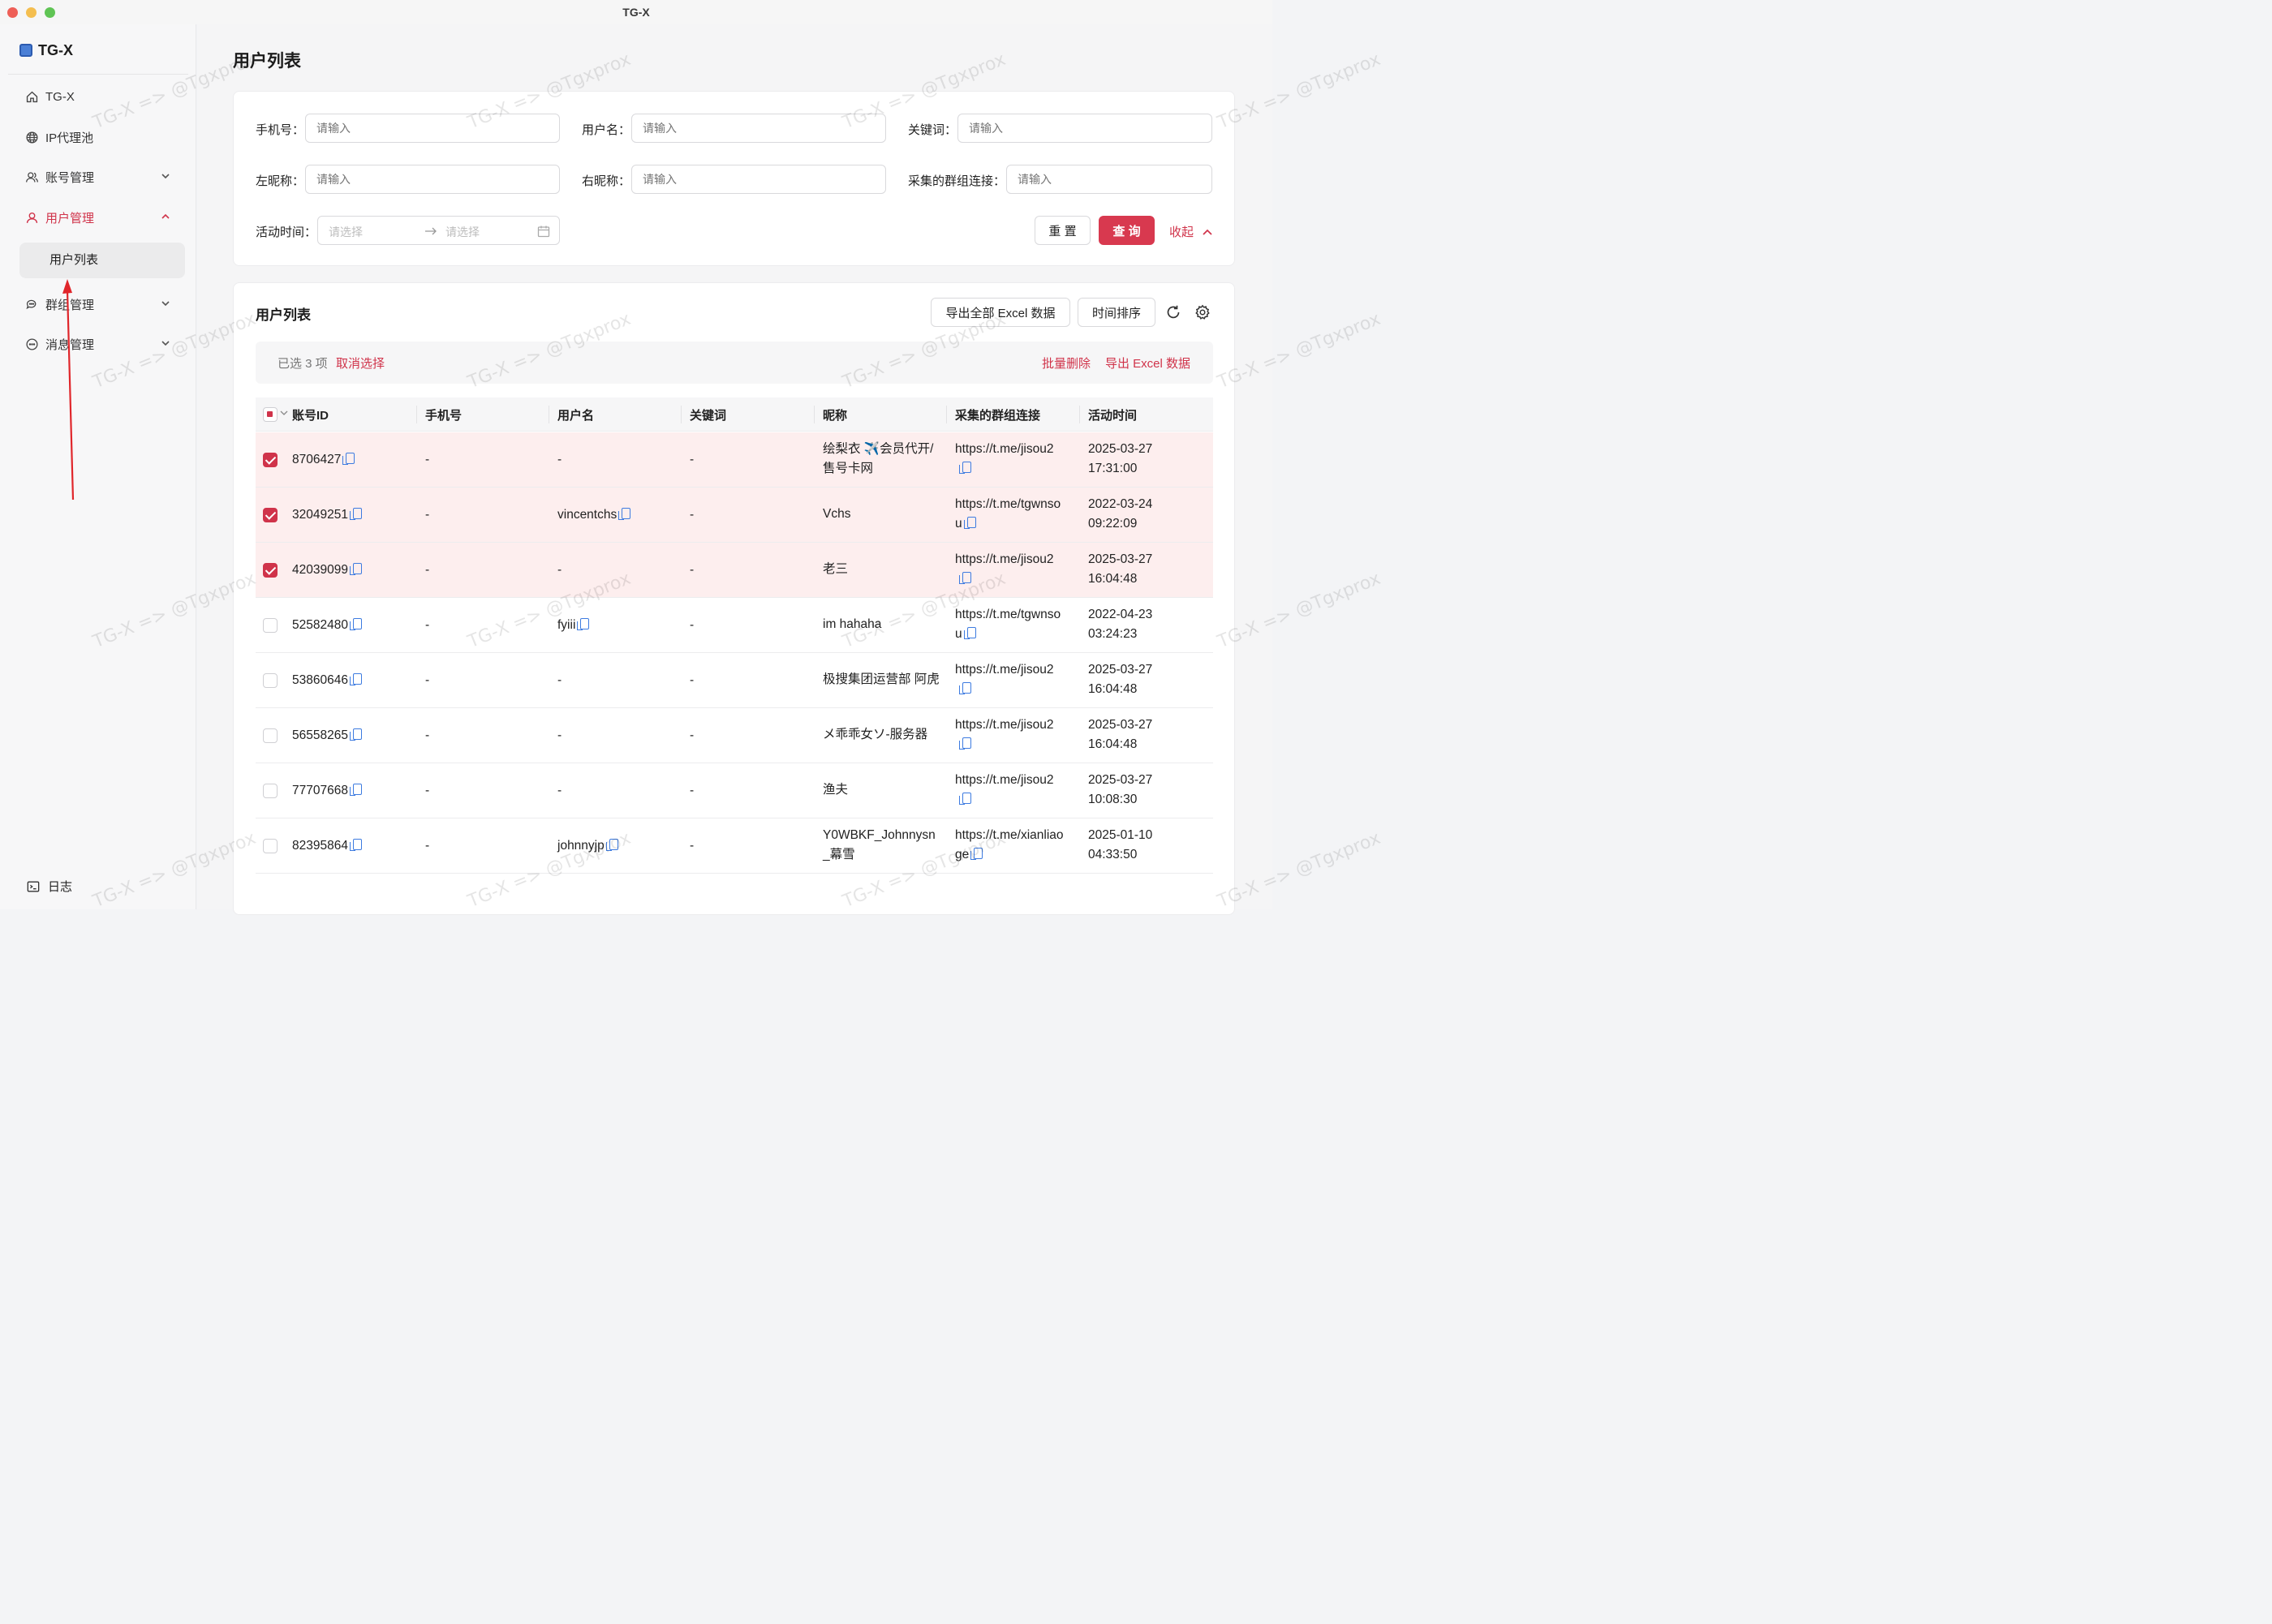  Describe the element at coordinates (1079, 414) in the screenshot. I see `column-divider` at that location.